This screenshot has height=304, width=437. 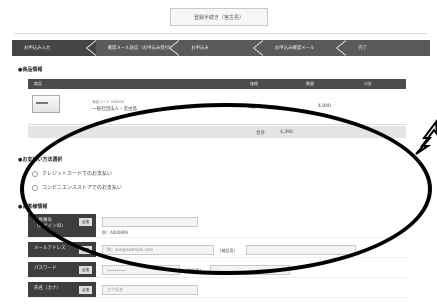 What do you see at coordinates (310, 83) in the screenshot?
I see `col-qty: 数量` at bounding box center [310, 83].